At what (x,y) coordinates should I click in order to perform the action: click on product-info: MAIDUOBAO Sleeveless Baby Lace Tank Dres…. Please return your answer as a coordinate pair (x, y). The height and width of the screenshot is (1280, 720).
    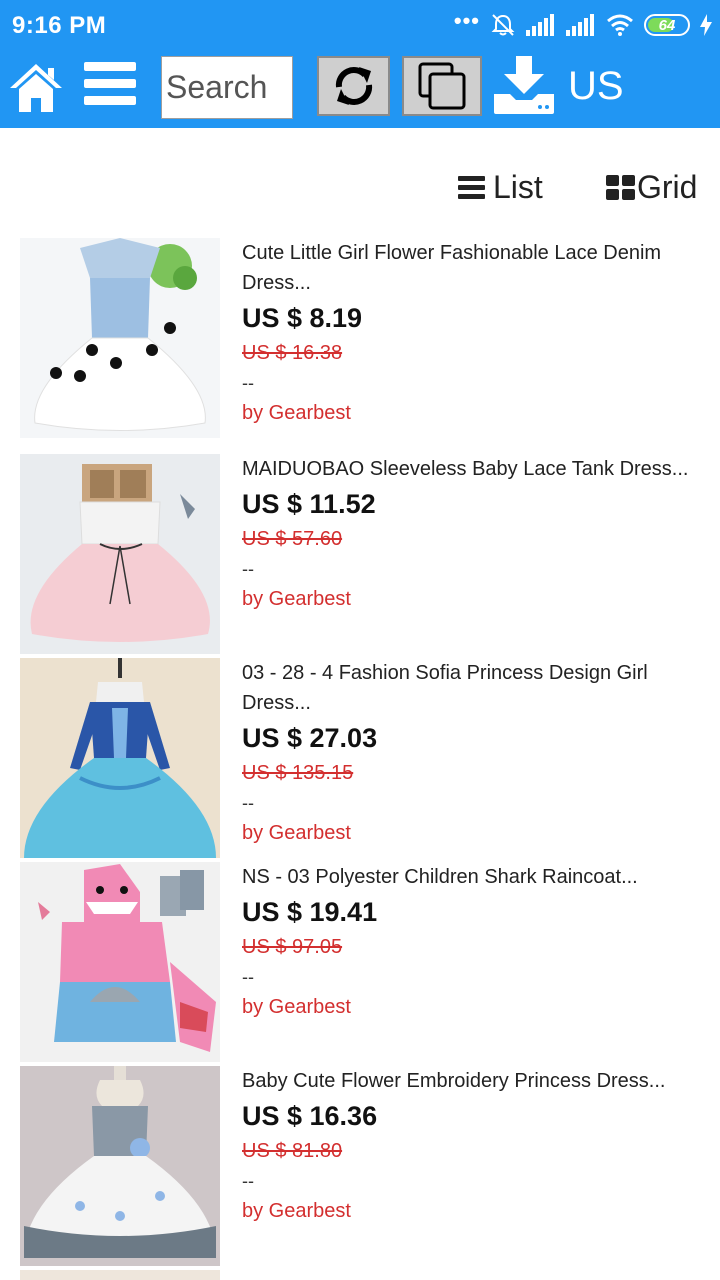
    Looking at the image, I should click on (478, 534).